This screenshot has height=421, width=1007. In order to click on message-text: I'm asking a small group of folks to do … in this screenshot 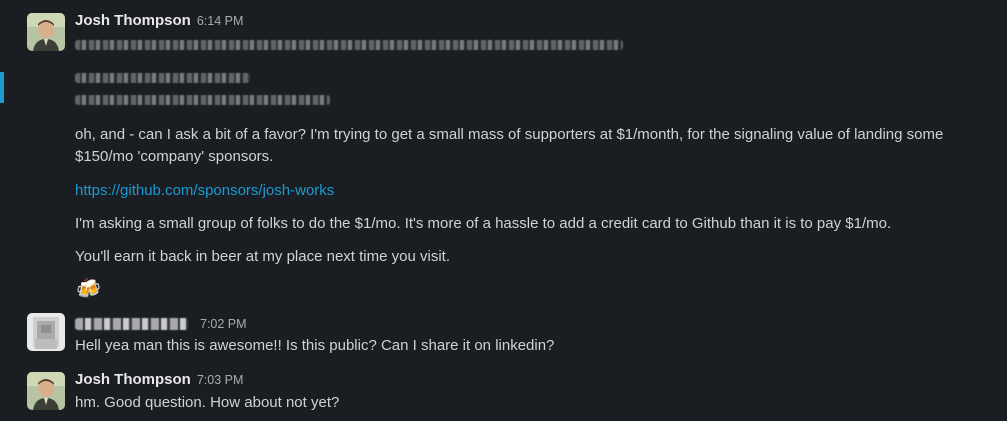, I will do `click(483, 223)`.